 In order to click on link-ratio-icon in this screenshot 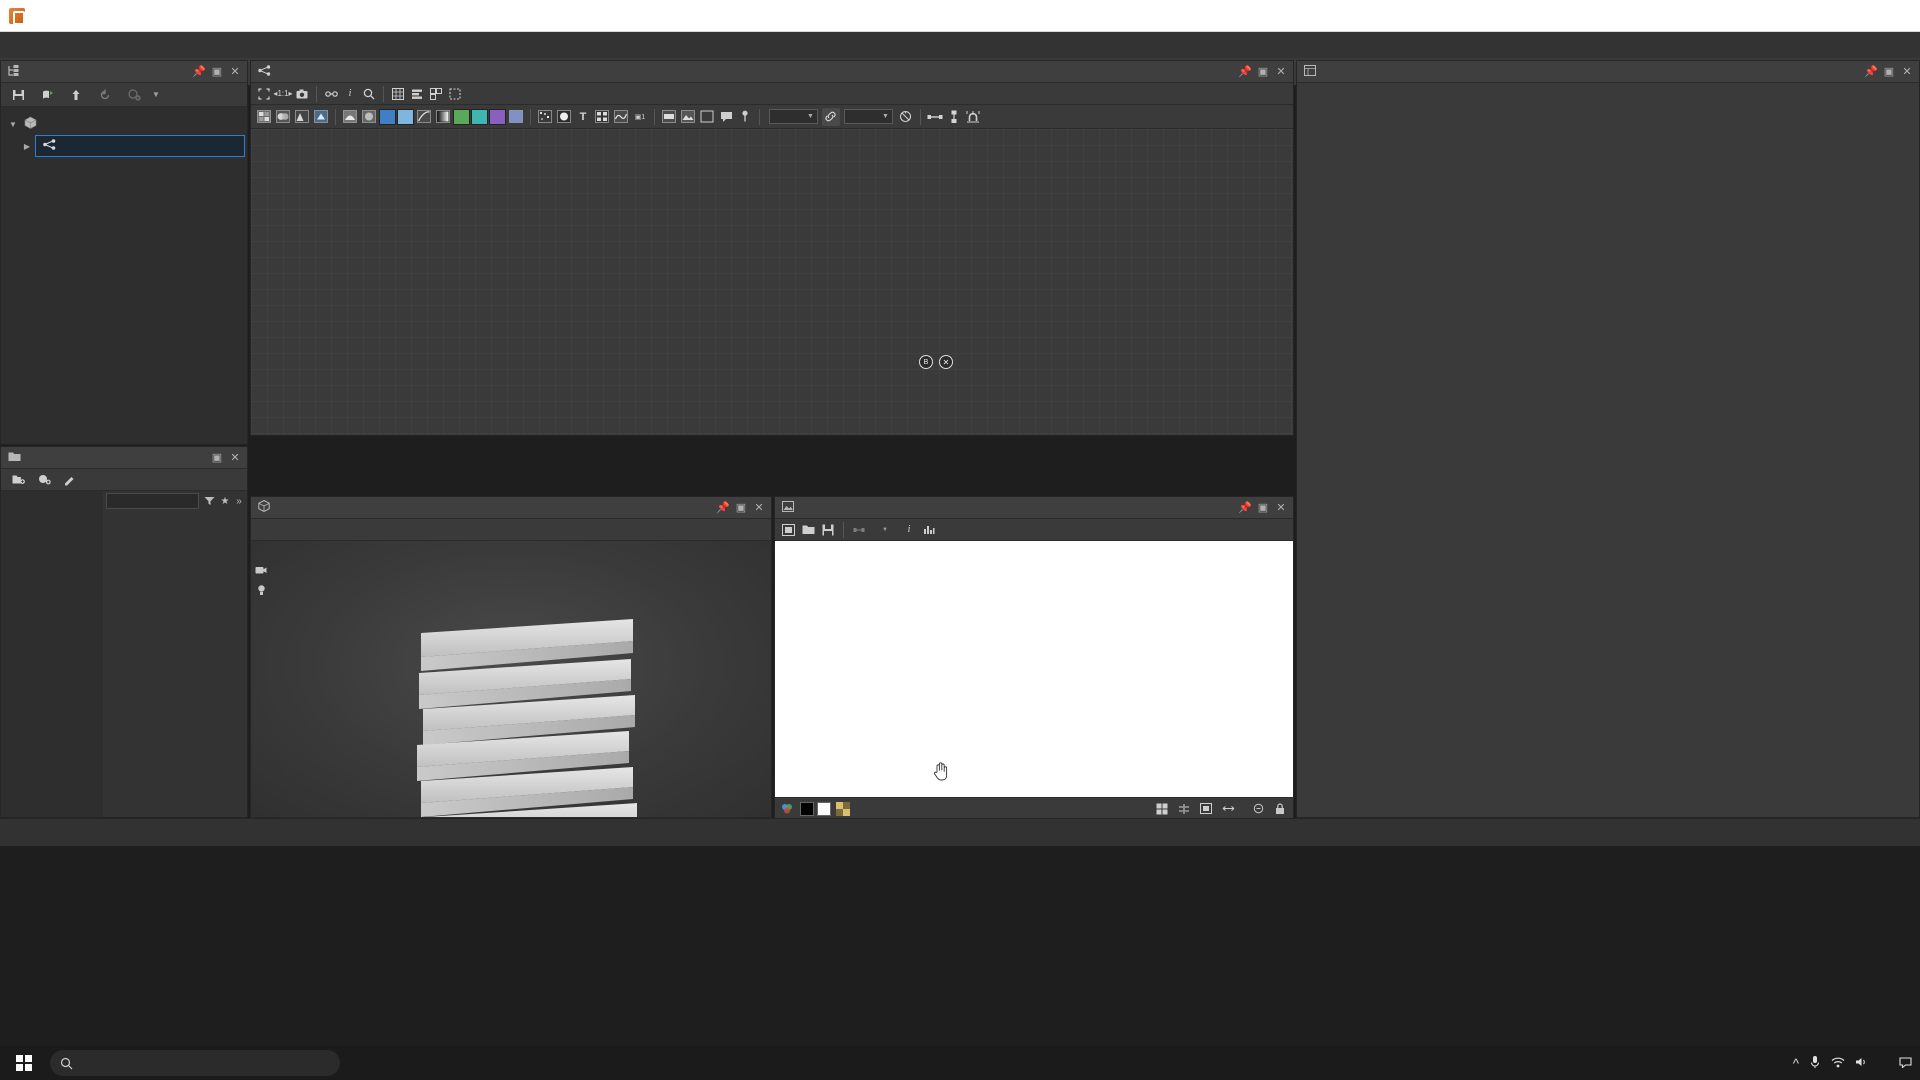, I will do `click(830, 116)`.